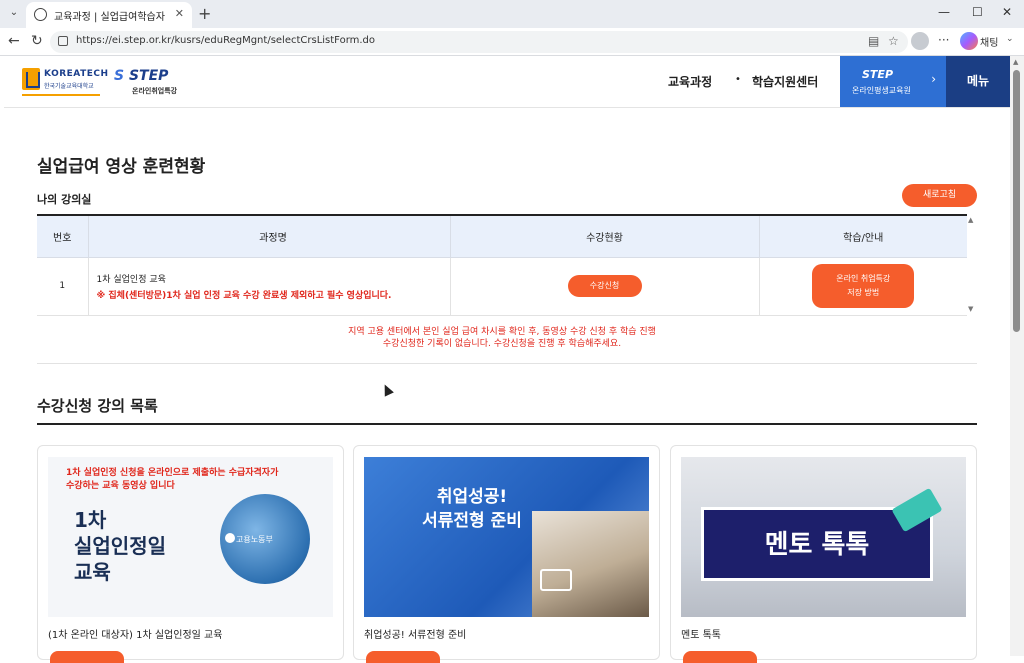  What do you see at coordinates (701, 633) in the screenshot?
I see `course-card-title: 멘토 톡톡` at bounding box center [701, 633].